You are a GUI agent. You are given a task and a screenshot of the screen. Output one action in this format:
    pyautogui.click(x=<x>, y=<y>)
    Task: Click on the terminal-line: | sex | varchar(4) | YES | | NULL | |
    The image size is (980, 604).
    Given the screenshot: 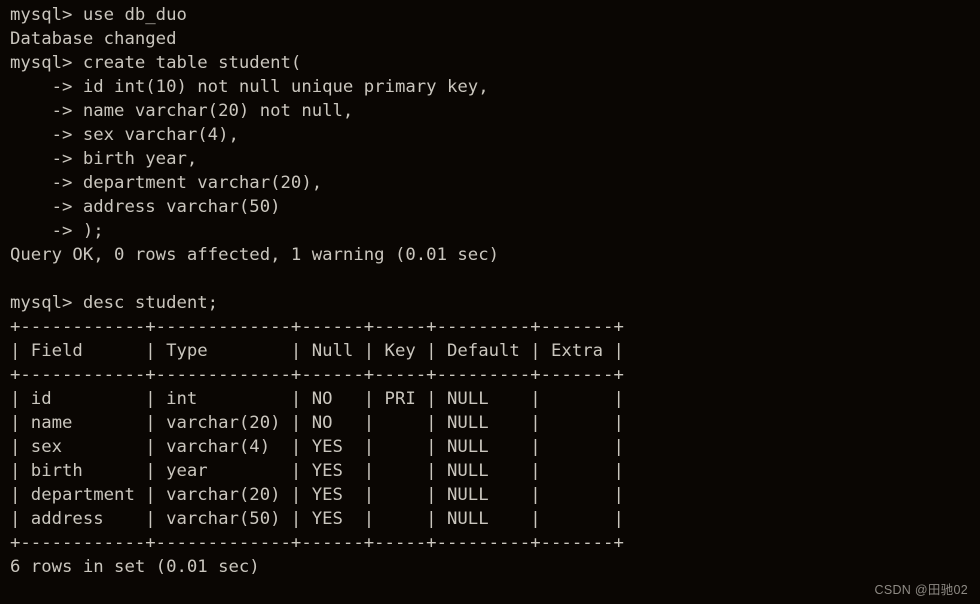 What is the action you would take?
    pyautogui.click(x=317, y=447)
    